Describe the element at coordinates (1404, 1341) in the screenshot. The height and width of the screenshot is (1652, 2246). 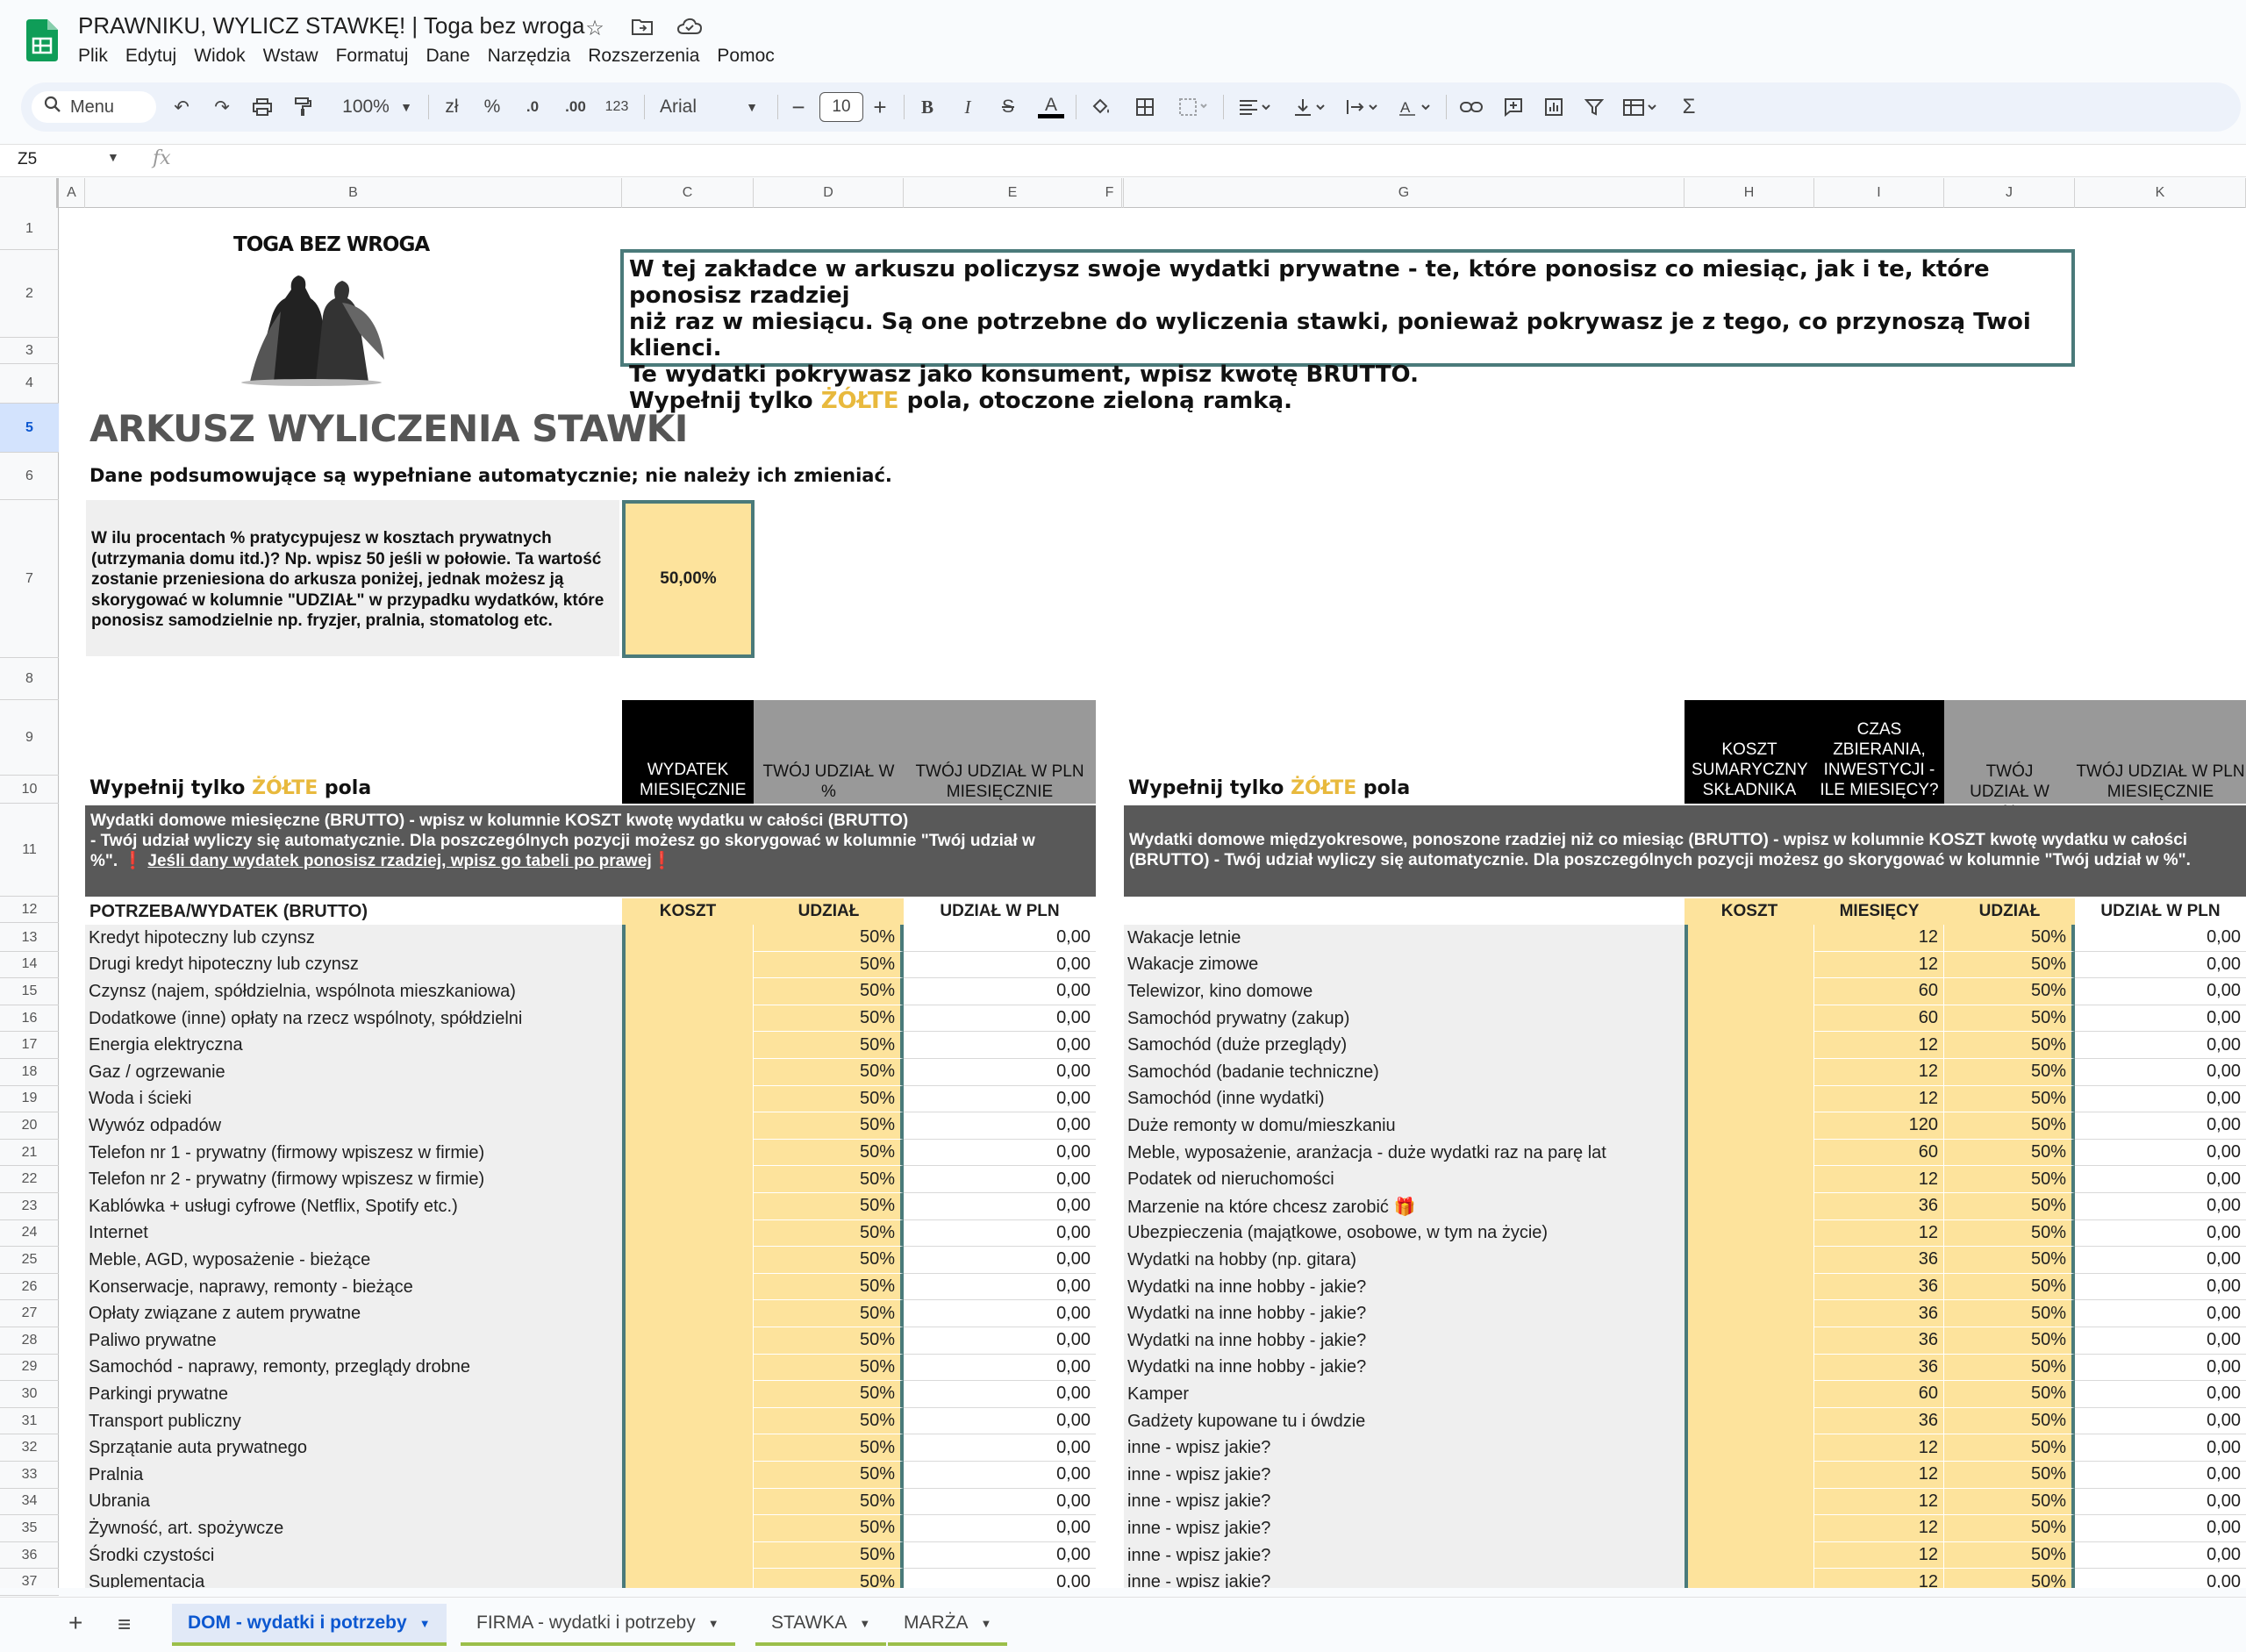
I see `expense-name: Wydatki na inne hobby - jakie?` at that location.